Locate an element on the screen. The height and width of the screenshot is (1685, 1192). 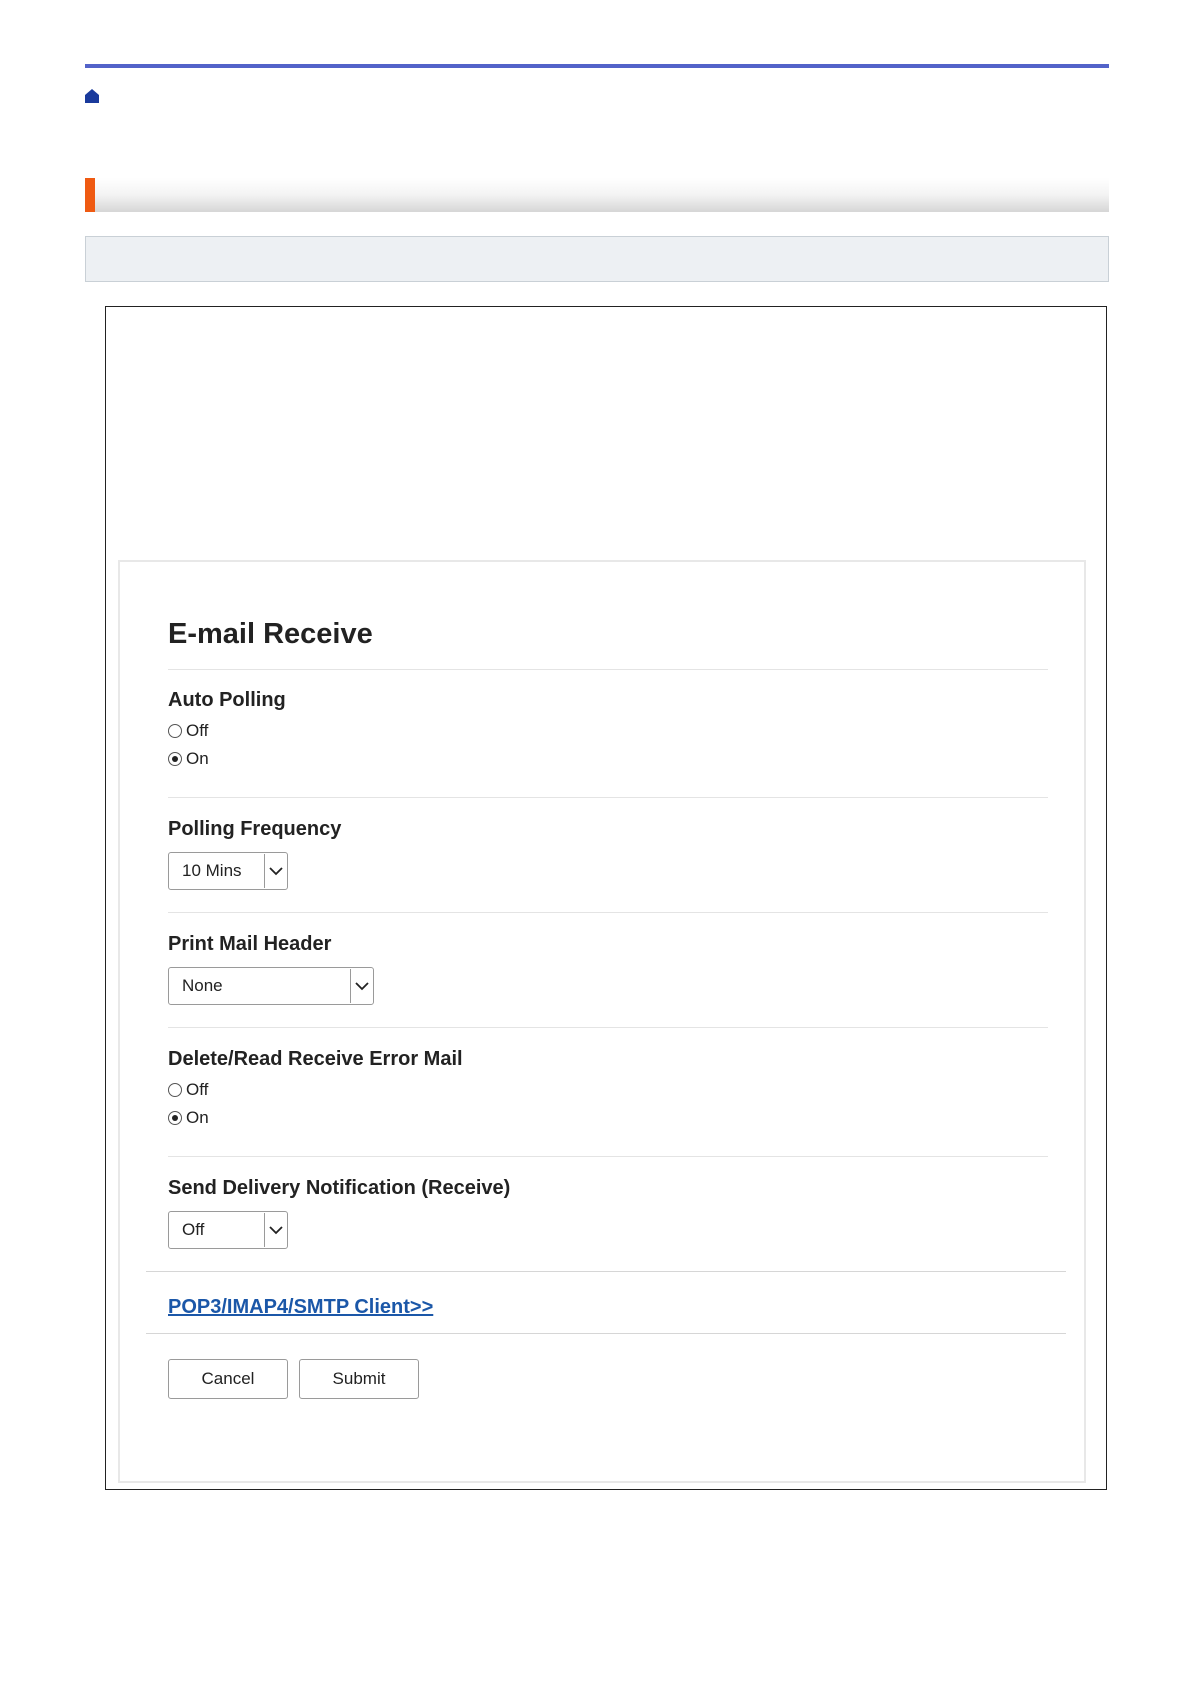
auto-polling-off-radio is located at coordinates (175, 731).